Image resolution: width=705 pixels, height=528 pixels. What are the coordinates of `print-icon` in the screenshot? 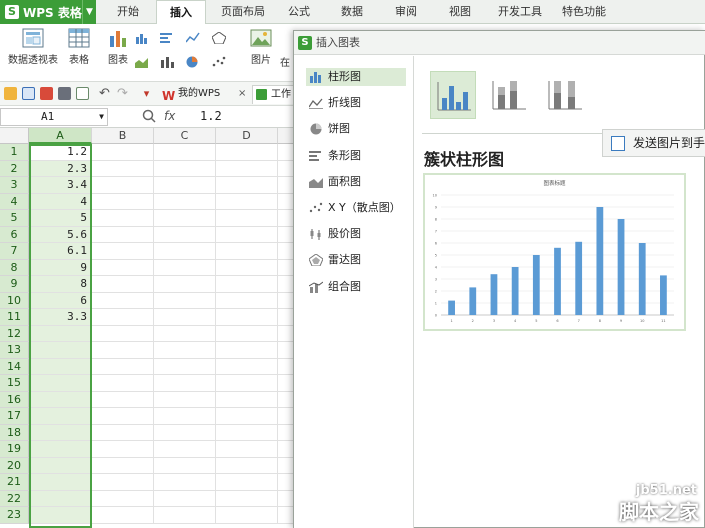 It's located at (64, 93).